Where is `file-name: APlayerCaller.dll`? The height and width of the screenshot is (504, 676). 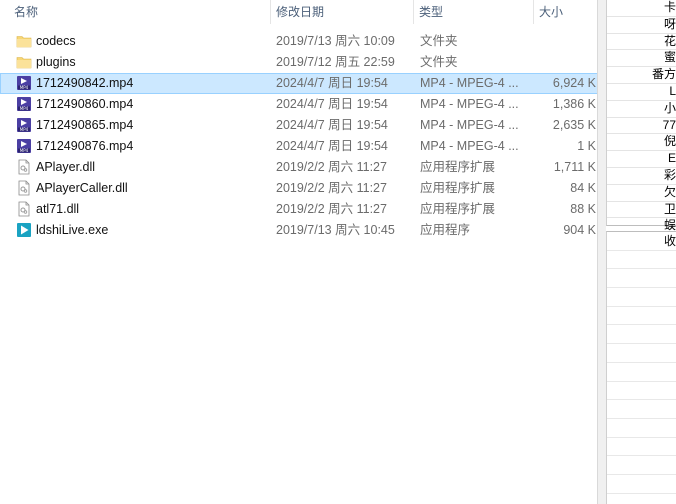
file-name: APlayerCaller.dll is located at coordinates (82, 188).